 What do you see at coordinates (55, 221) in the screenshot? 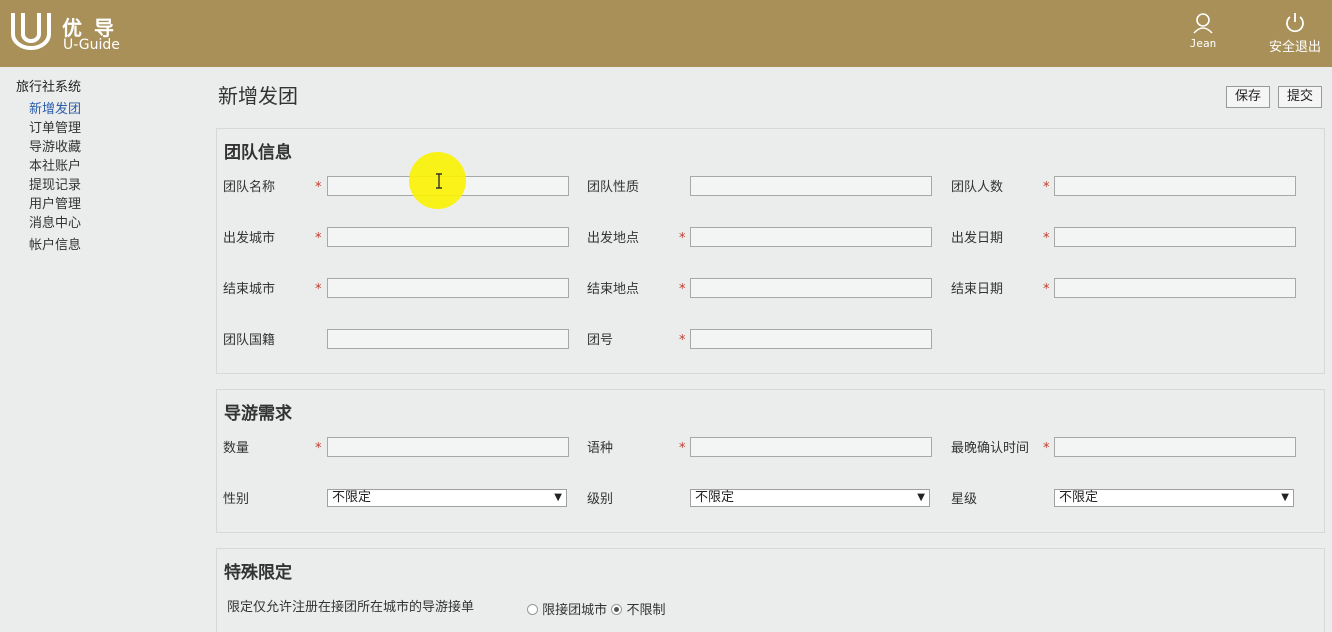
I see `sidebar-item-messages: 消息中心` at bounding box center [55, 221].